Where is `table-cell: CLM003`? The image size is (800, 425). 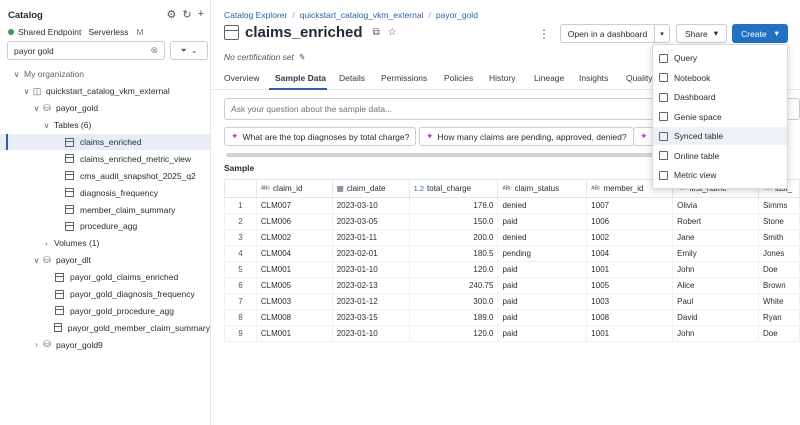 table-cell: CLM003 is located at coordinates (294, 301).